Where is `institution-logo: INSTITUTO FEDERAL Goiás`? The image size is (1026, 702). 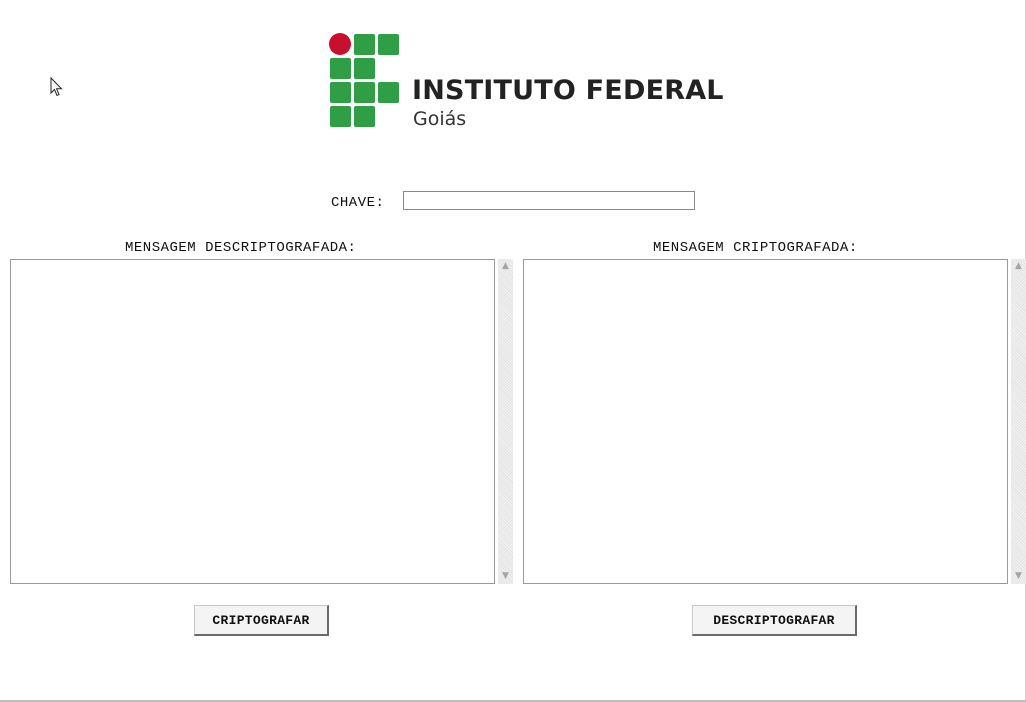 institution-logo: INSTITUTO FEDERAL Goiás is located at coordinates (526, 83).